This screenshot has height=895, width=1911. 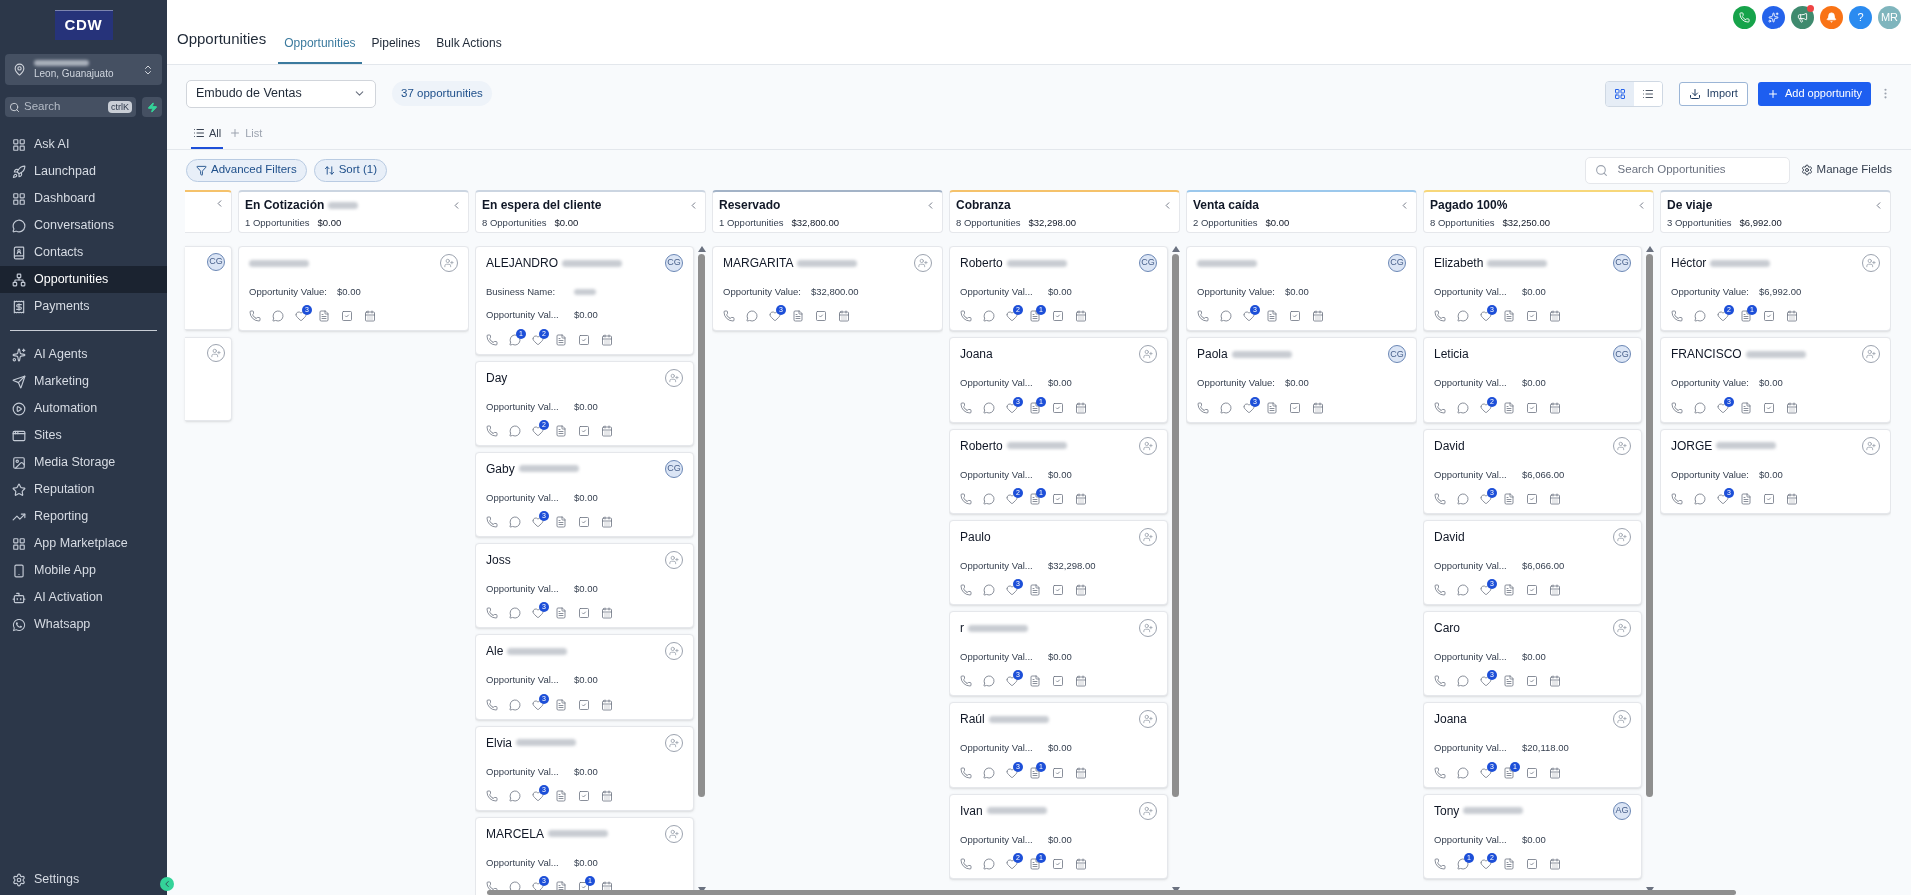 I want to click on contact-name: Ale, so click(x=495, y=652).